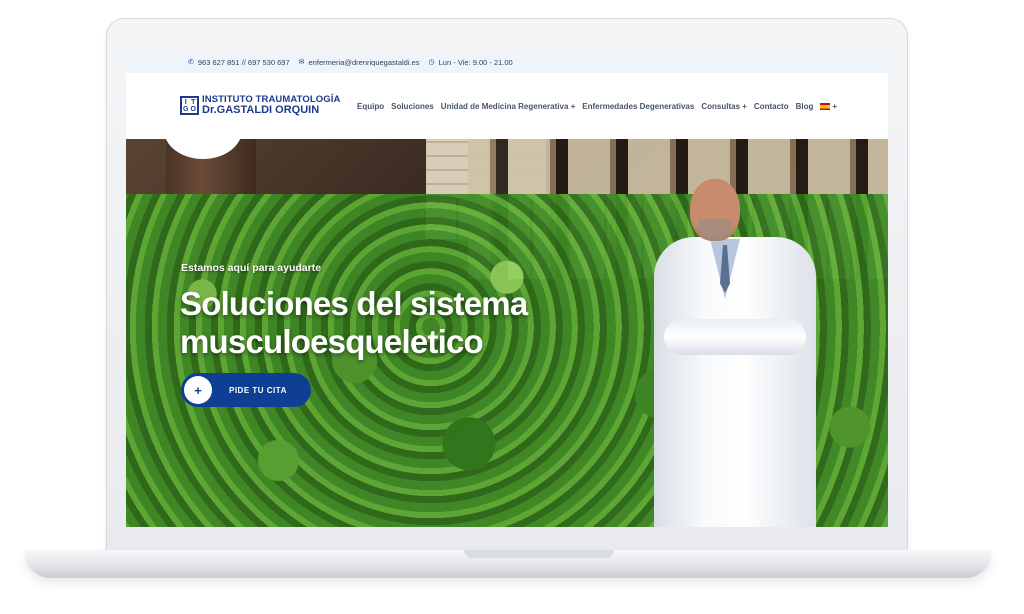 The width and height of the screenshot is (1024, 614). What do you see at coordinates (258, 390) in the screenshot?
I see `cta-label: PIDE TU CITA` at bounding box center [258, 390].